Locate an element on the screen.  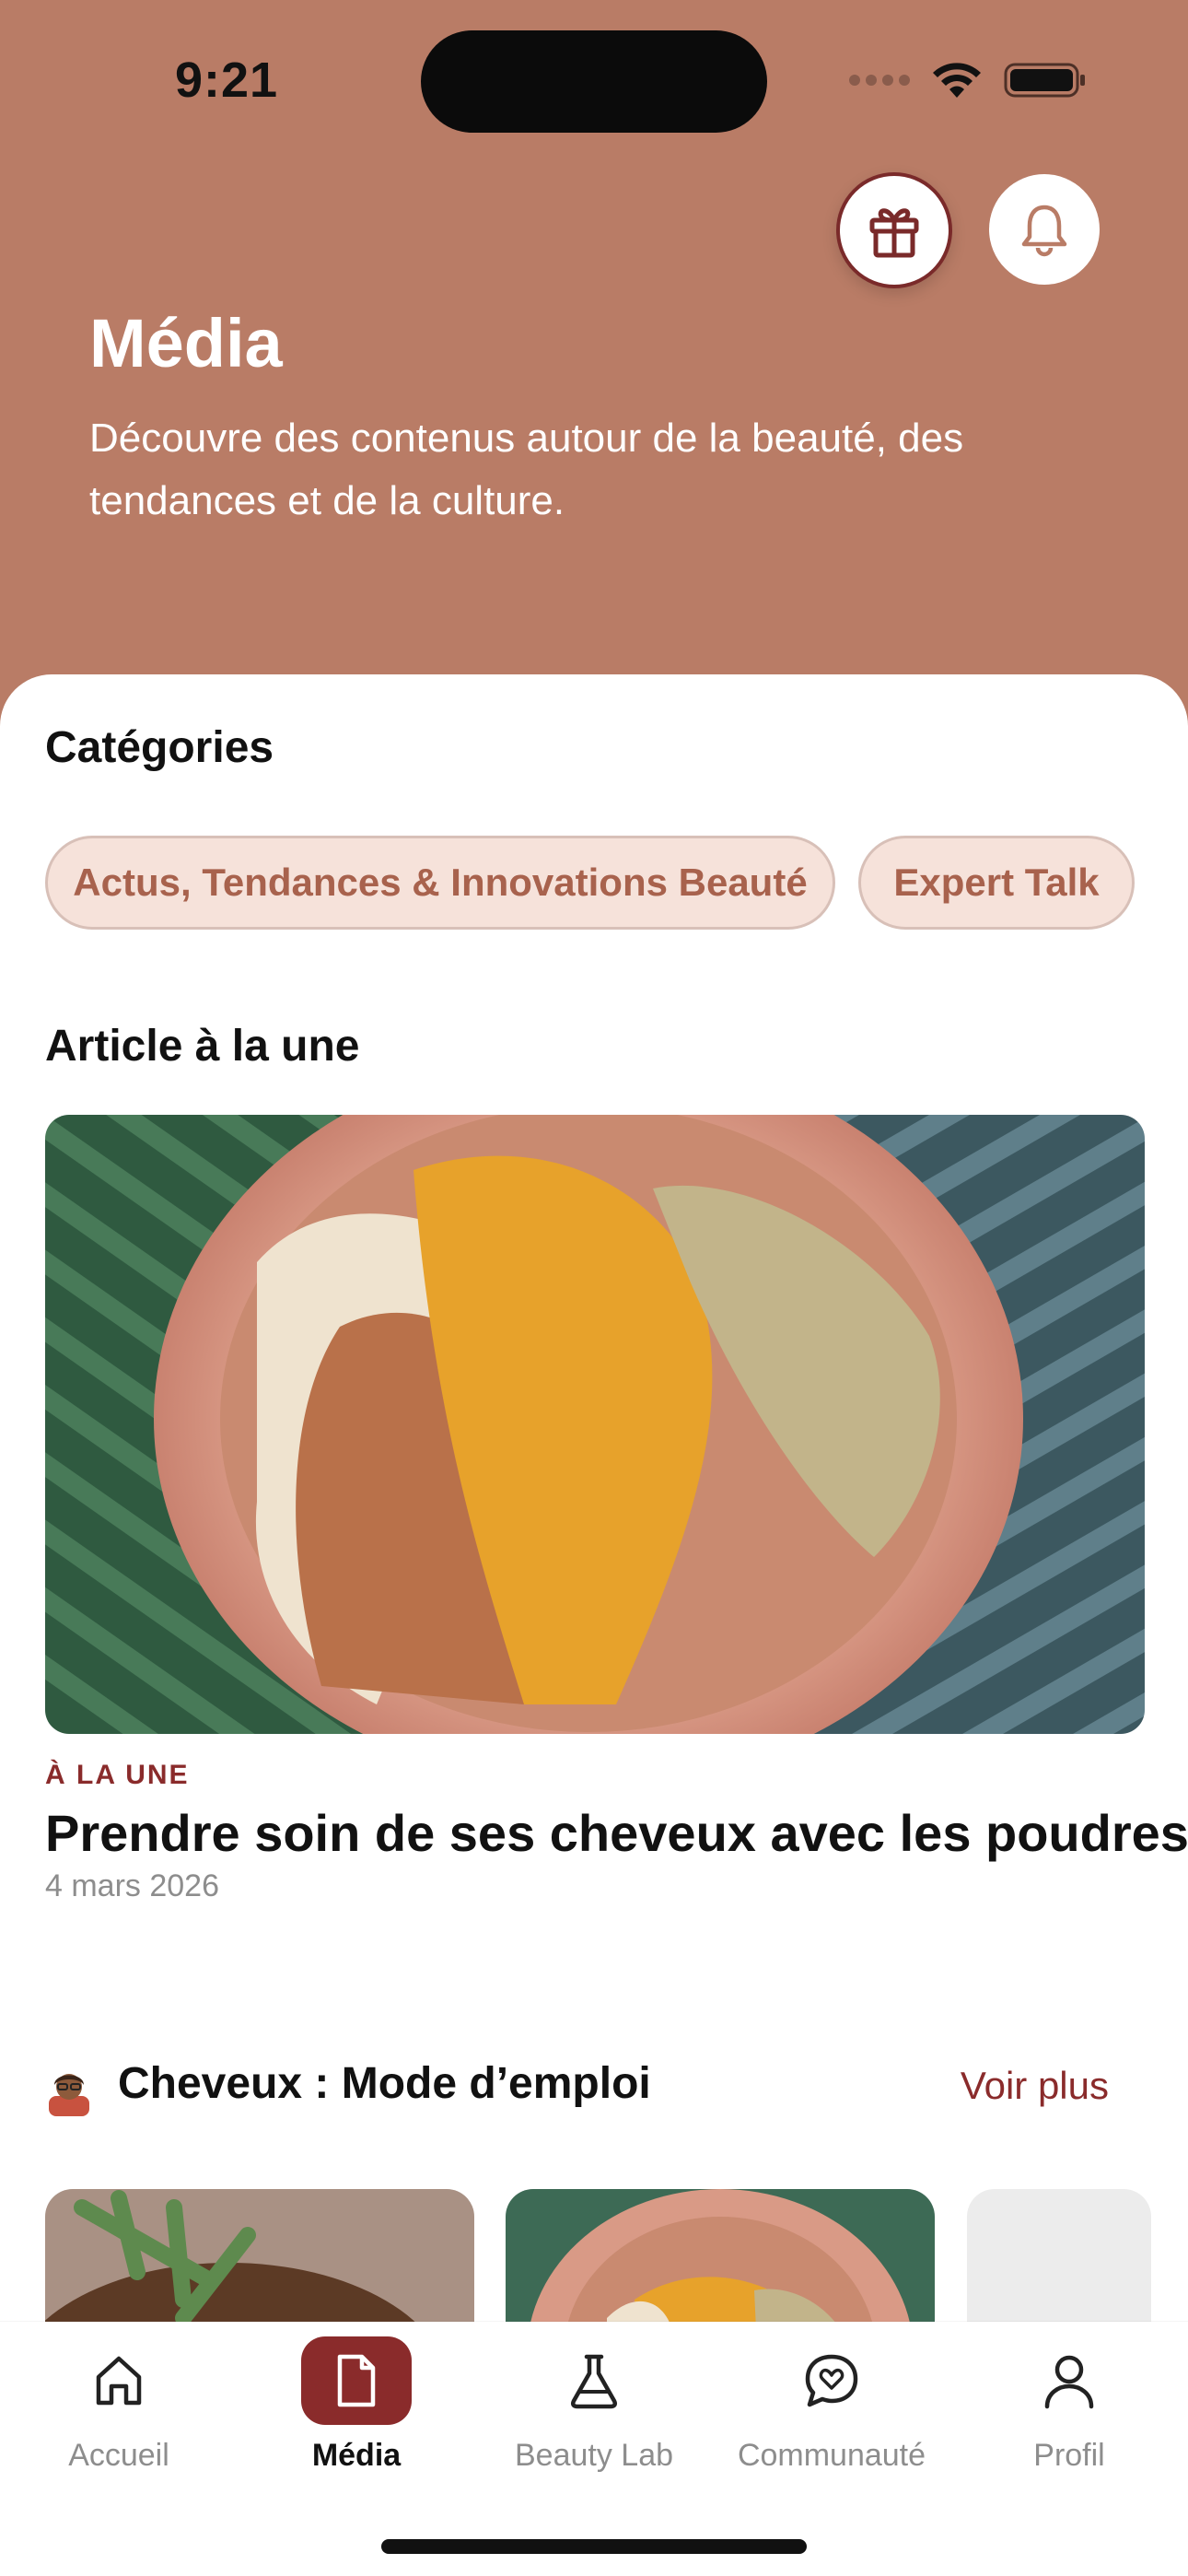
tab-label: Média is located at coordinates (356, 2455).